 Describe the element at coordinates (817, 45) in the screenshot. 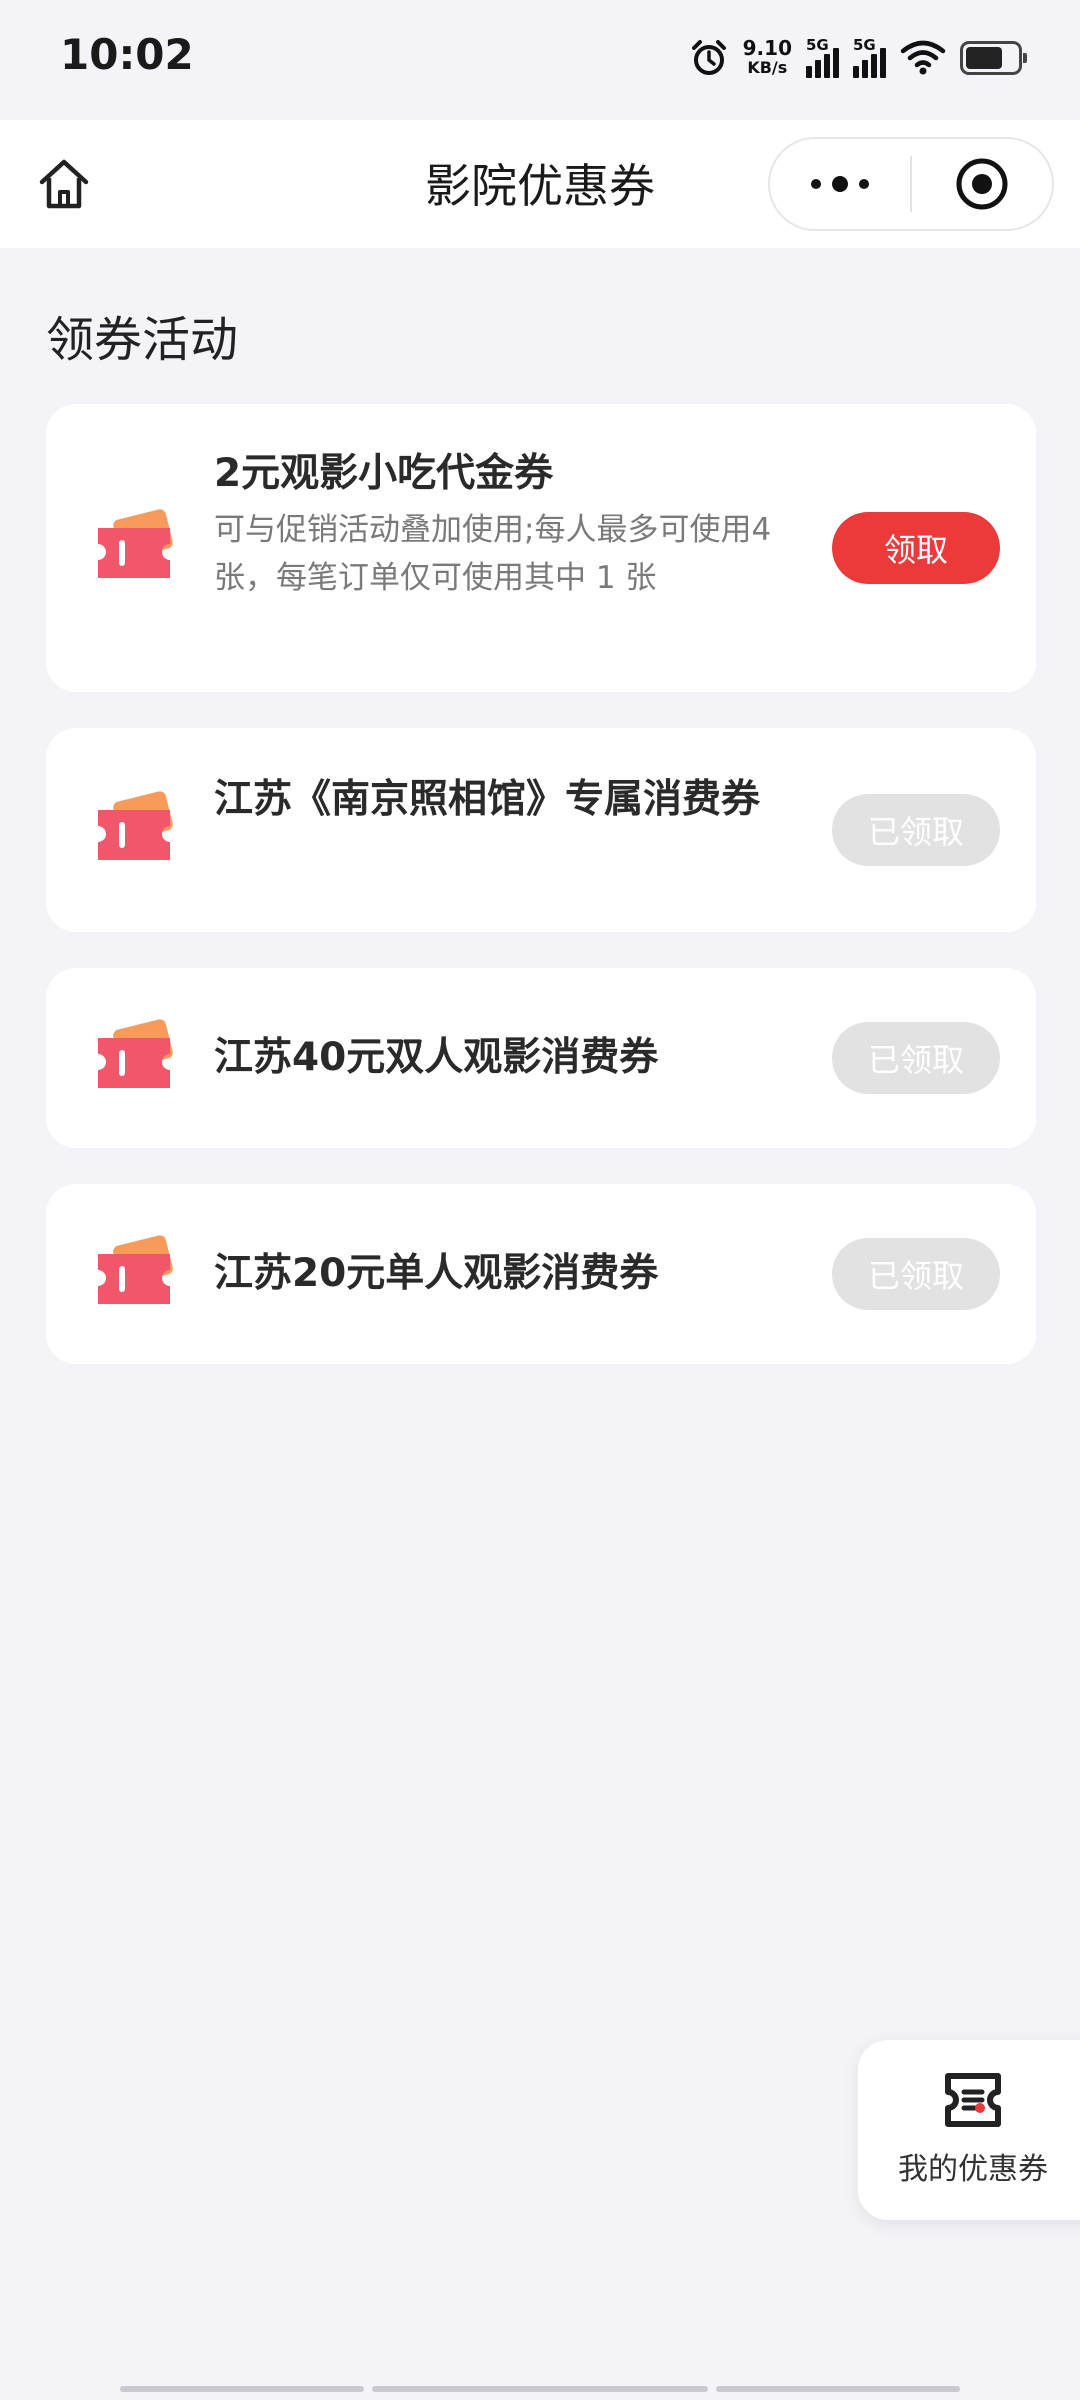

I see `signal-label-1: 5G` at that location.